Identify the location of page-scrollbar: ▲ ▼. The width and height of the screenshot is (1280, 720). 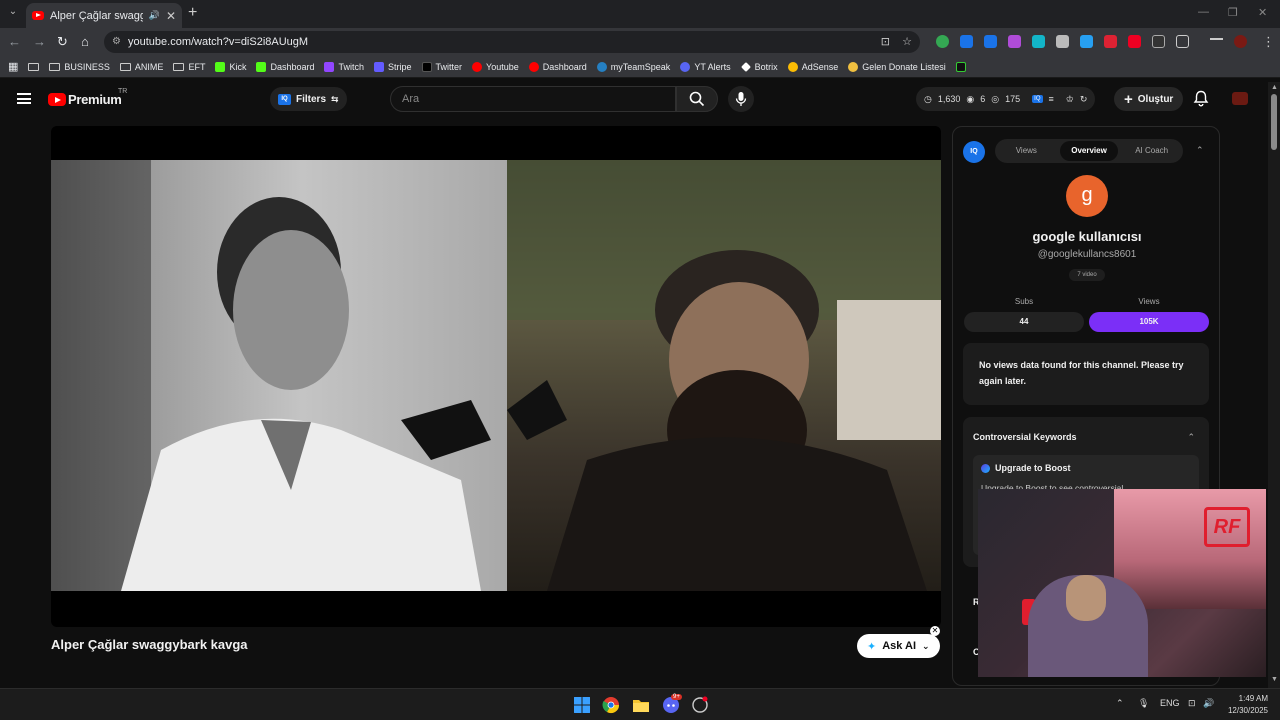
(1274, 385).